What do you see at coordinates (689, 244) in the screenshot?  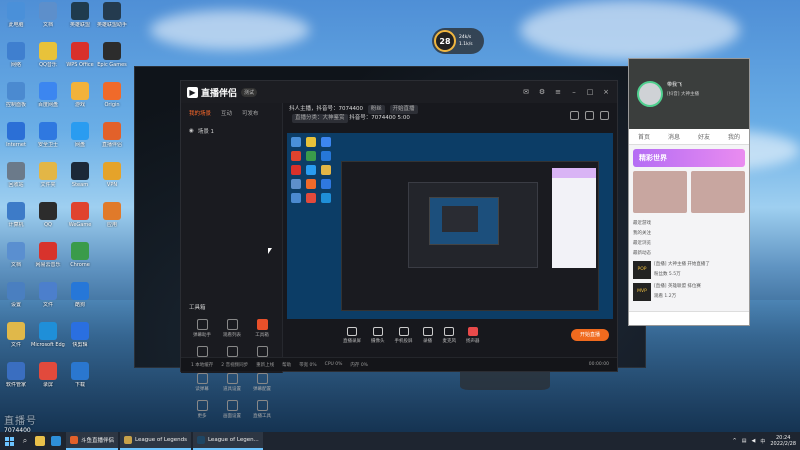 I see `section-label: 最近浏览` at bounding box center [689, 244].